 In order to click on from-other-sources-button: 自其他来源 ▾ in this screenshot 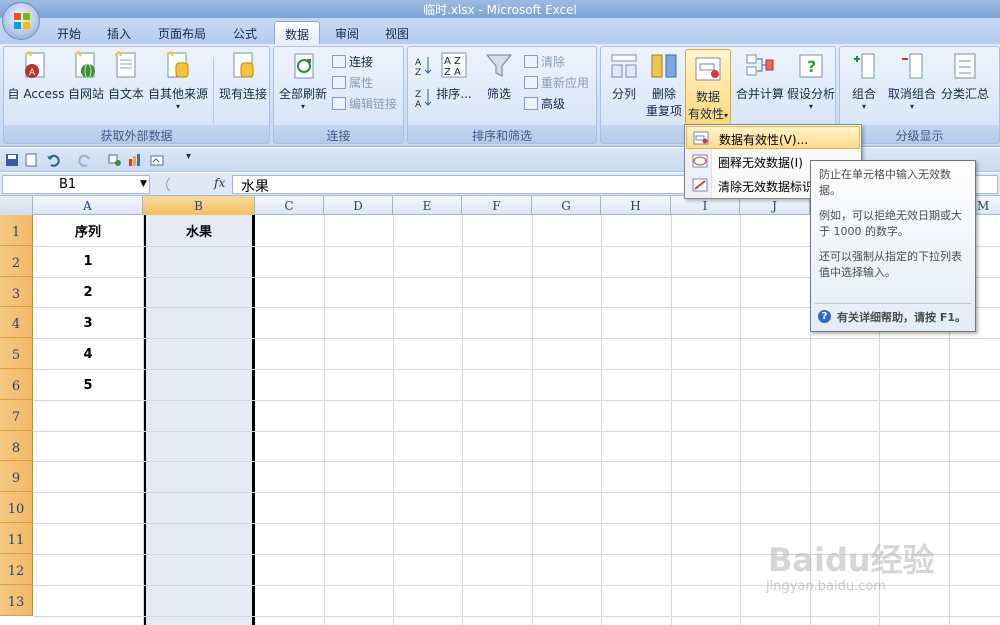, I will do `click(178, 81)`.